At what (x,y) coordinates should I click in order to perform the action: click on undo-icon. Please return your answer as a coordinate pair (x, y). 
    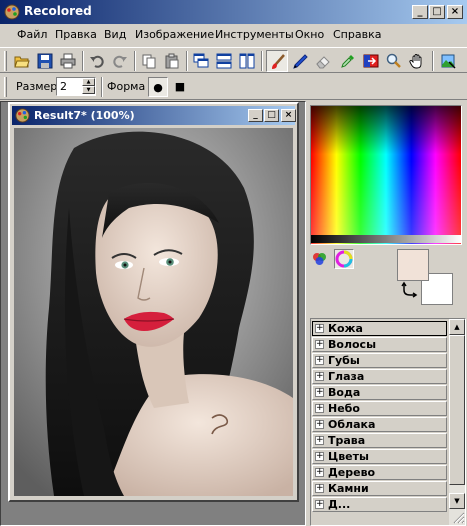
    Looking at the image, I should click on (97, 61).